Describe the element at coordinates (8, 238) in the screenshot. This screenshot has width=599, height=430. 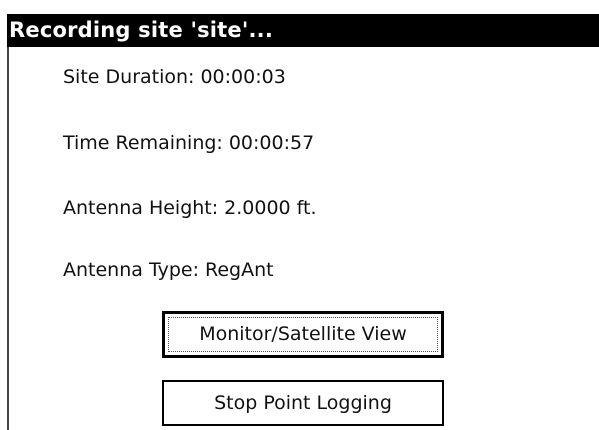
I see `window-left-border` at that location.